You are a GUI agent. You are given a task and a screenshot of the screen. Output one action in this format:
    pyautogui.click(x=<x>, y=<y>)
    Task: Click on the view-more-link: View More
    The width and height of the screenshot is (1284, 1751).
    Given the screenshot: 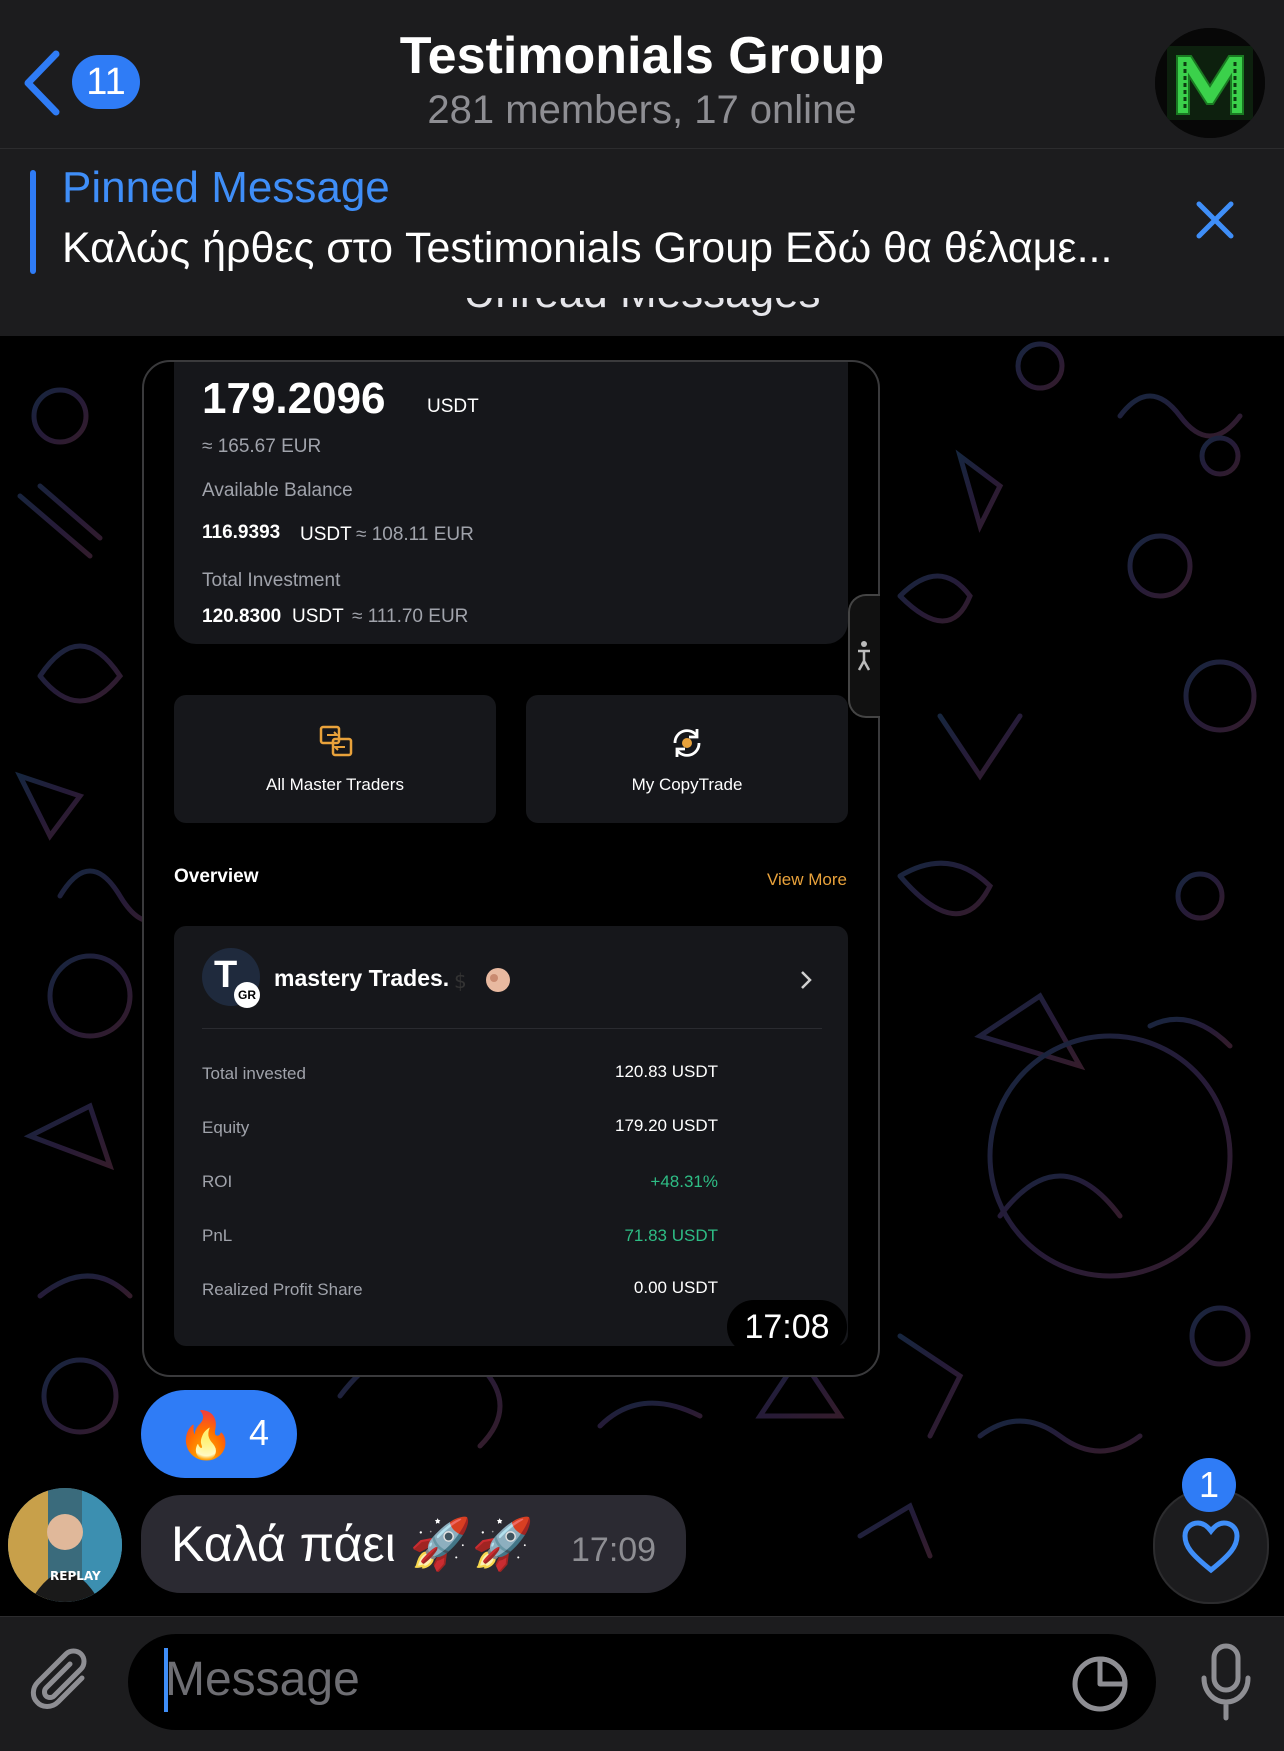 What is the action you would take?
    pyautogui.click(x=807, y=880)
    